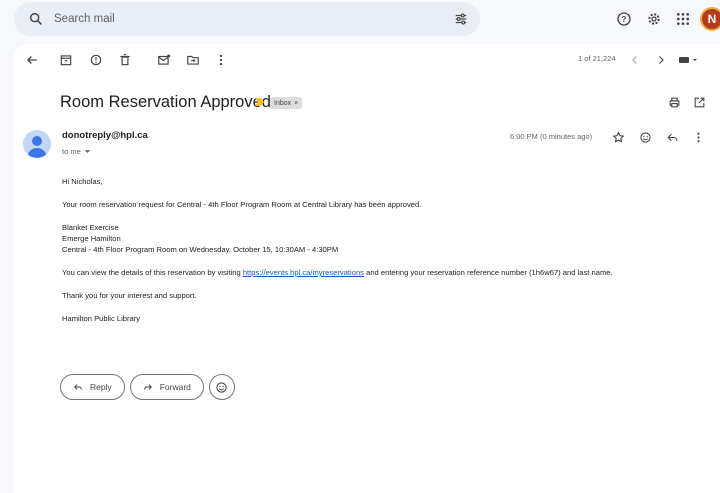 Image resolution: width=720 pixels, height=493 pixels. What do you see at coordinates (87, 151) in the screenshot?
I see `chevron-down-icon` at bounding box center [87, 151].